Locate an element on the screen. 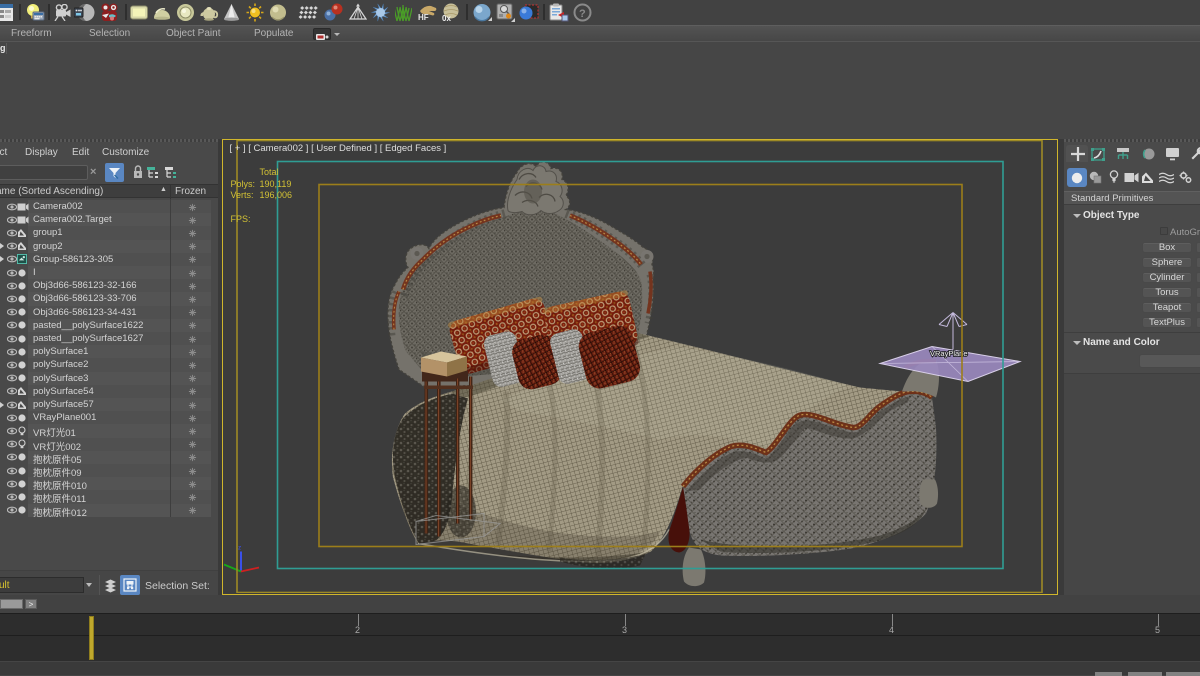 The width and height of the screenshot is (1200, 676). svg-text: 0x is located at coordinates (446, 18).